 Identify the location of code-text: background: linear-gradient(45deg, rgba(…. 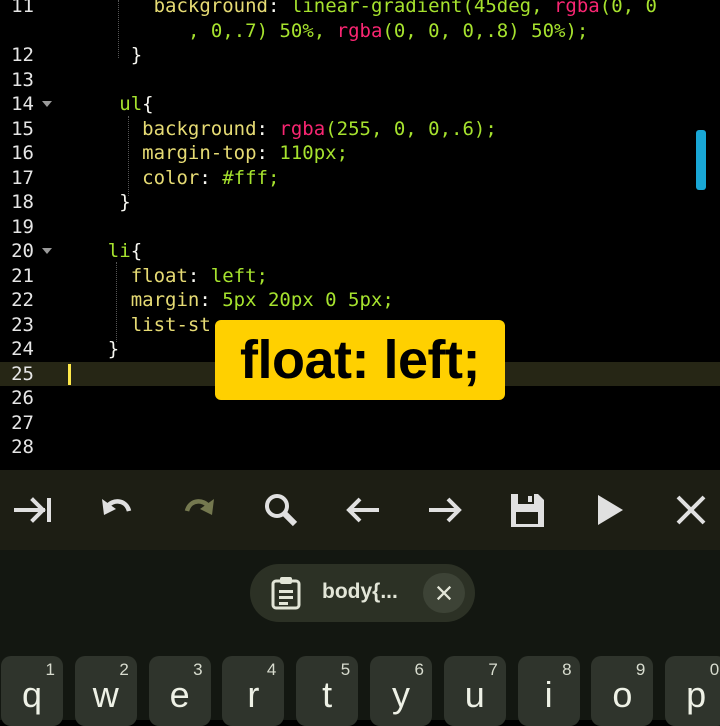
(405, 9).